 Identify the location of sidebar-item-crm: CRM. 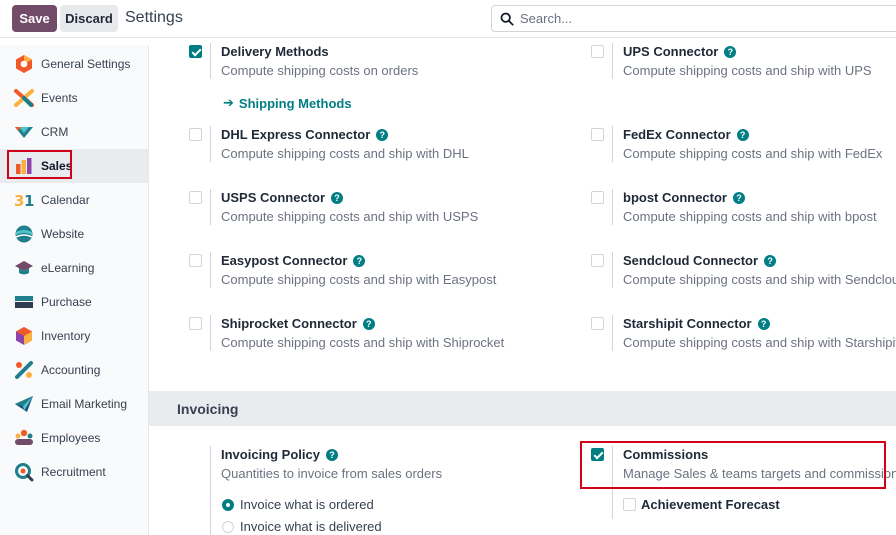
(74, 132).